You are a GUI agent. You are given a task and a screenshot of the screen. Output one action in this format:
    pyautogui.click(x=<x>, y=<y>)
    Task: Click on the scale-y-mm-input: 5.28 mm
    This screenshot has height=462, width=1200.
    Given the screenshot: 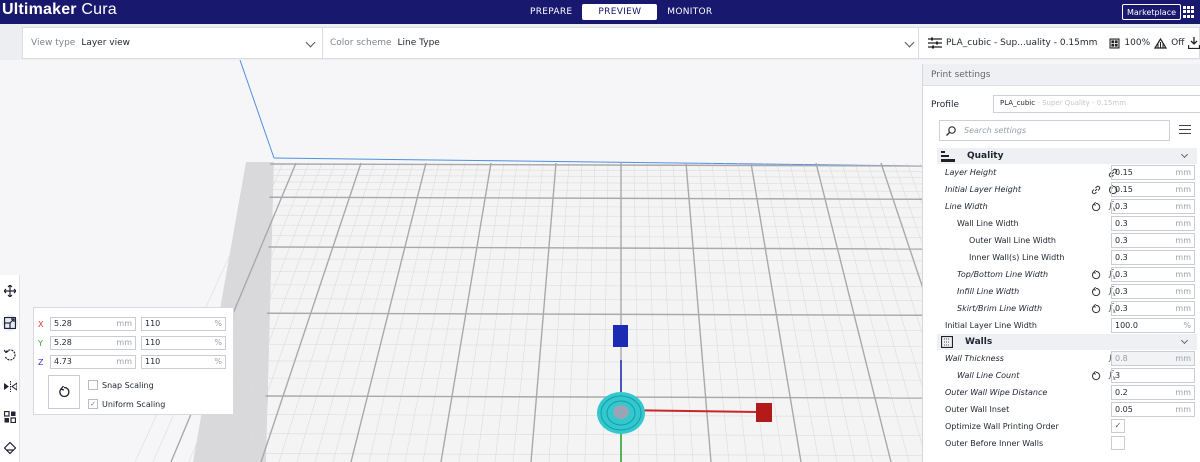 What is the action you would take?
    pyautogui.click(x=93, y=343)
    